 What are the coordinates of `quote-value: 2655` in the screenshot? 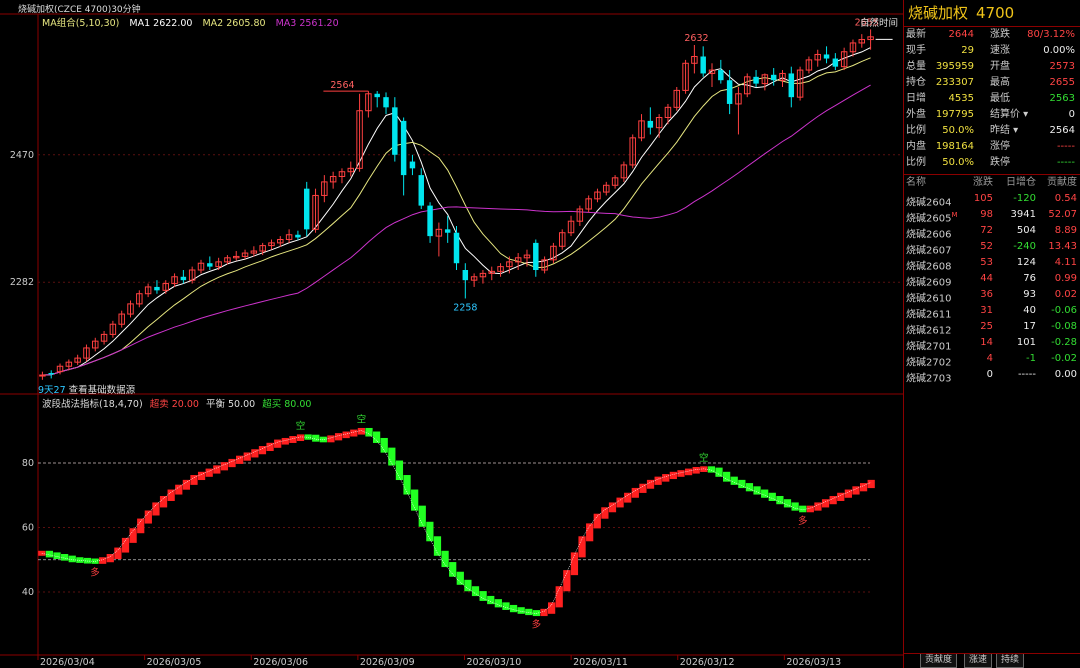 It's located at (1062, 82).